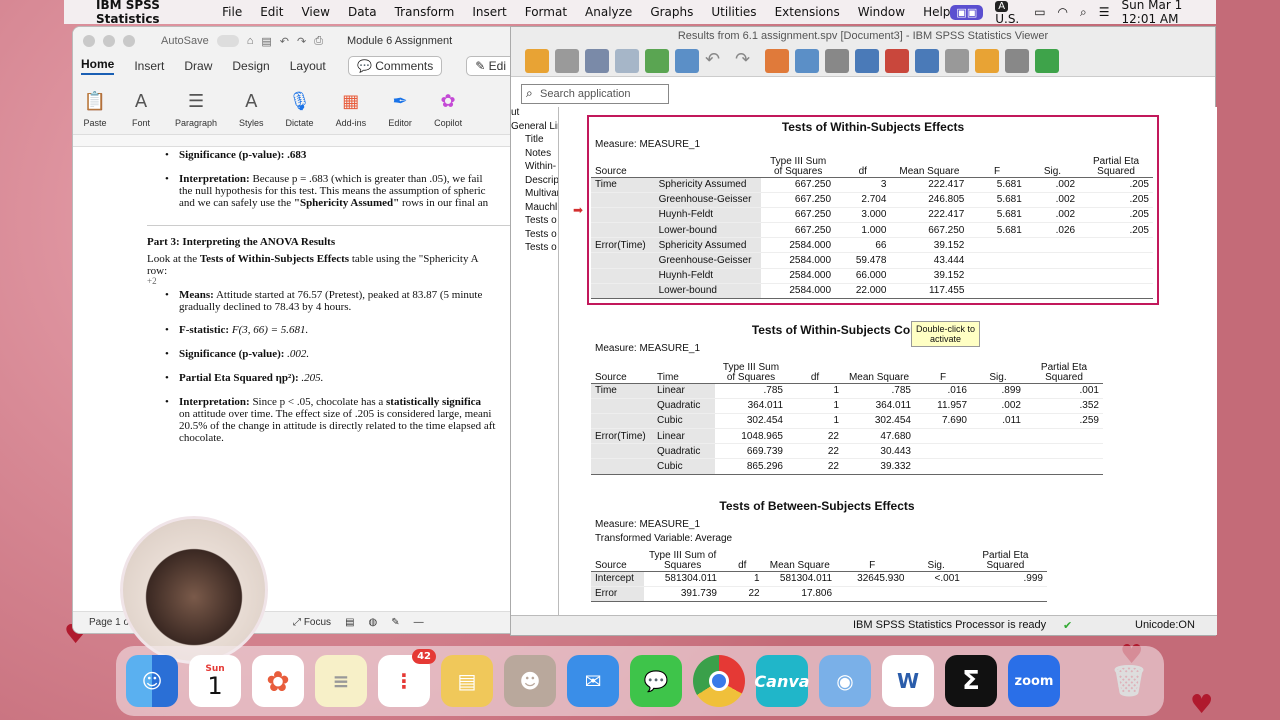  What do you see at coordinates (300, 109) in the screenshot?
I see `dictate-button: 🎙 Dictate` at bounding box center [300, 109].